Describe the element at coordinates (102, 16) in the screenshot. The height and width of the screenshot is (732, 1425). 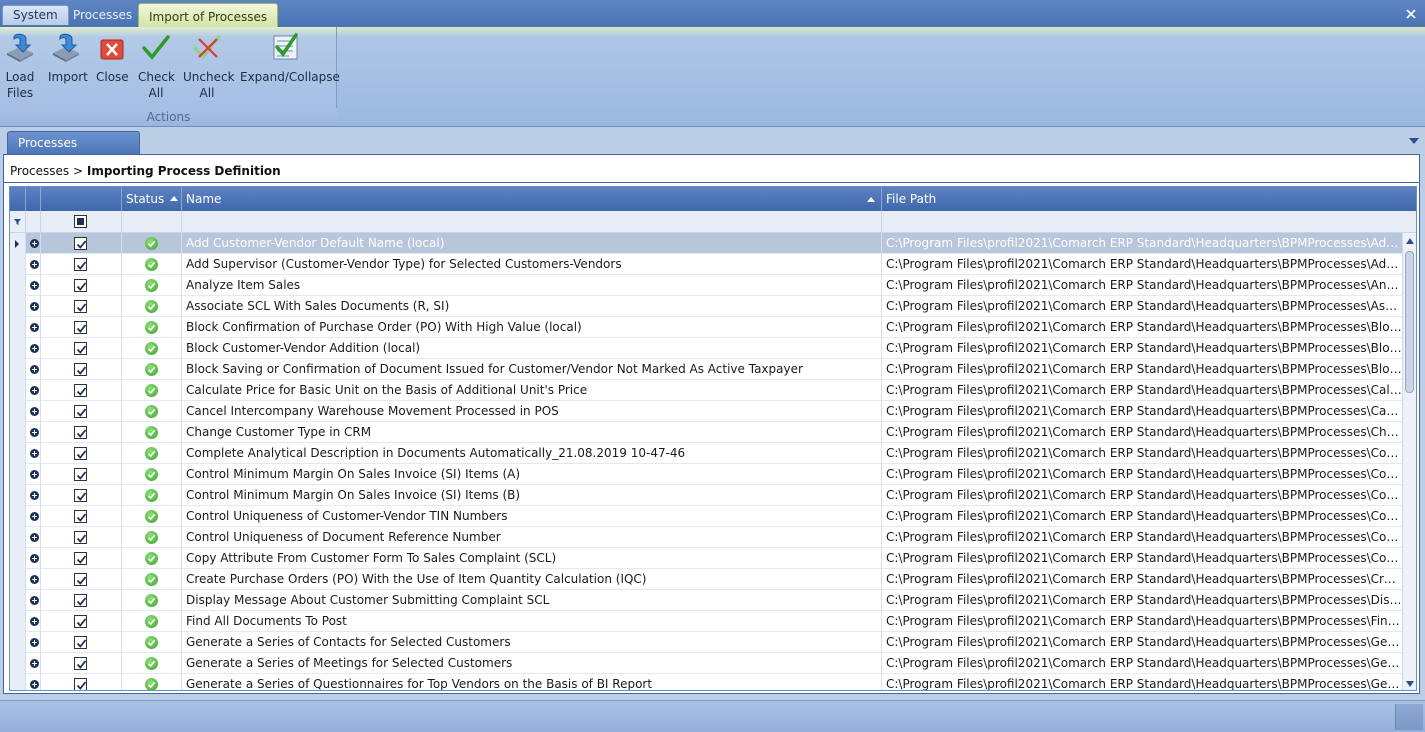
I see `tab-processes: Processes` at that location.